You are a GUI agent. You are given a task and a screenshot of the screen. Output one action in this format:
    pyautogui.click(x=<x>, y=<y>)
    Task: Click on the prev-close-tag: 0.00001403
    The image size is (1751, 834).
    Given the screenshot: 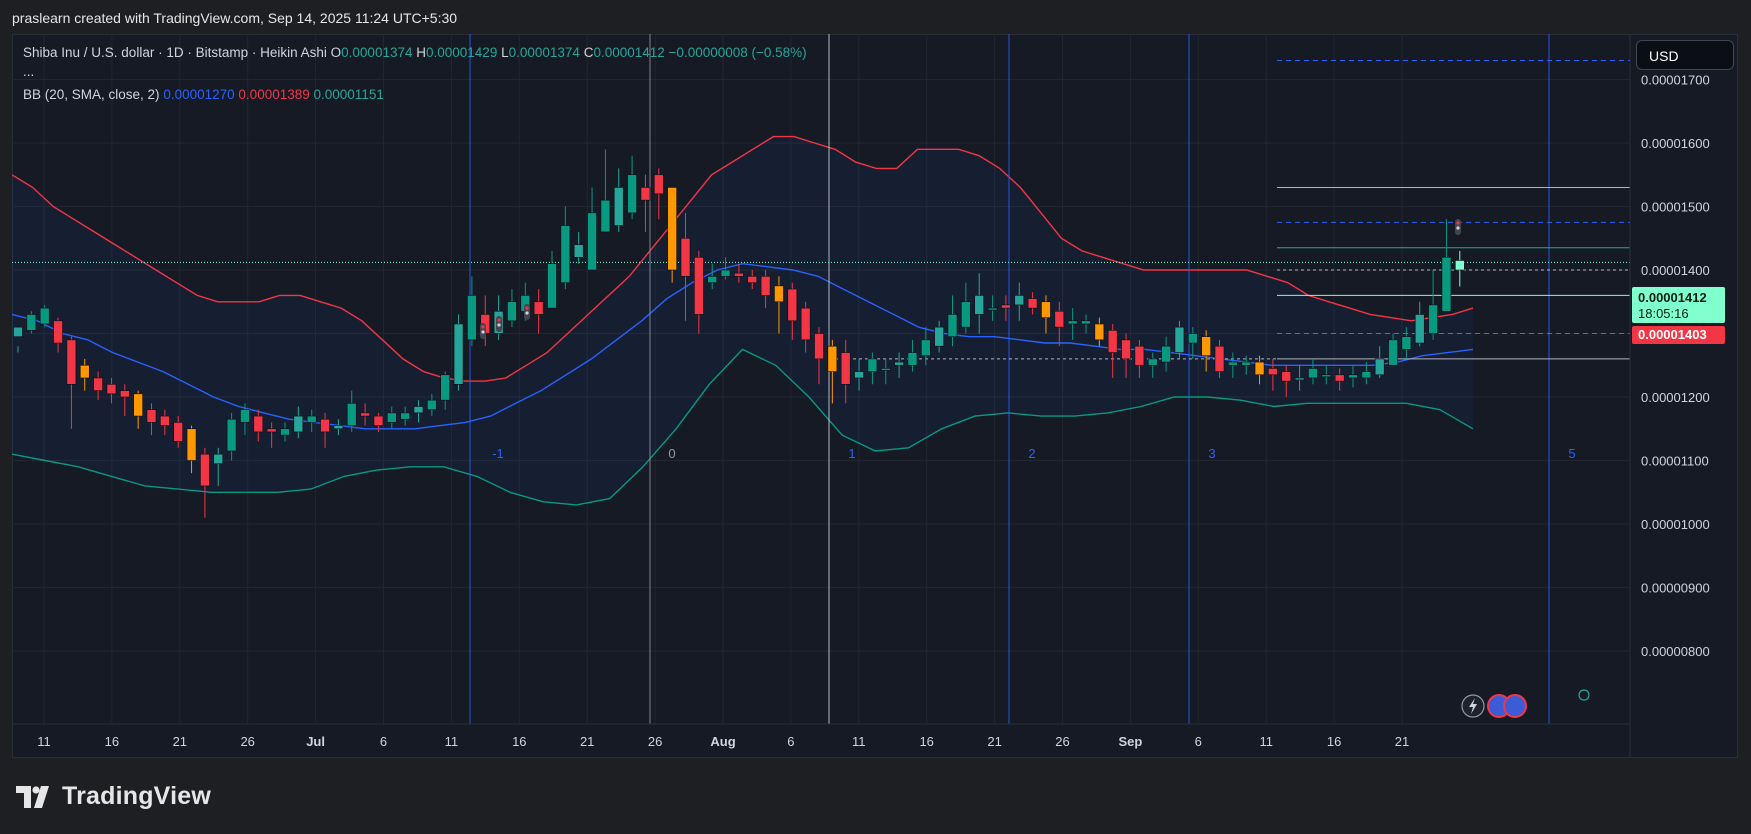 What is the action you would take?
    pyautogui.click(x=1678, y=335)
    